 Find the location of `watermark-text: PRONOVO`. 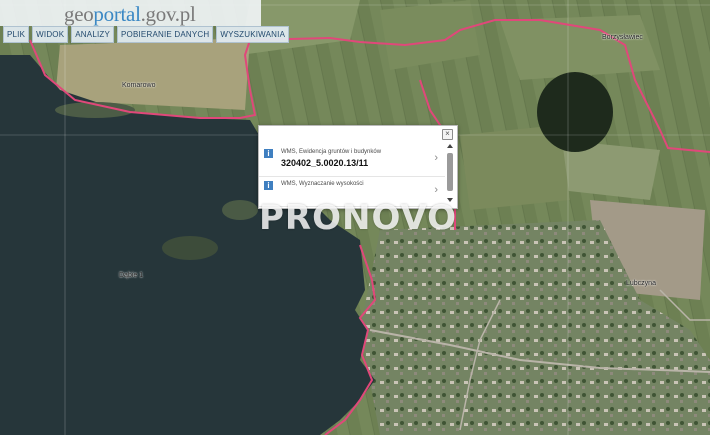

watermark-text: PRONOVO is located at coordinates (358, 218).